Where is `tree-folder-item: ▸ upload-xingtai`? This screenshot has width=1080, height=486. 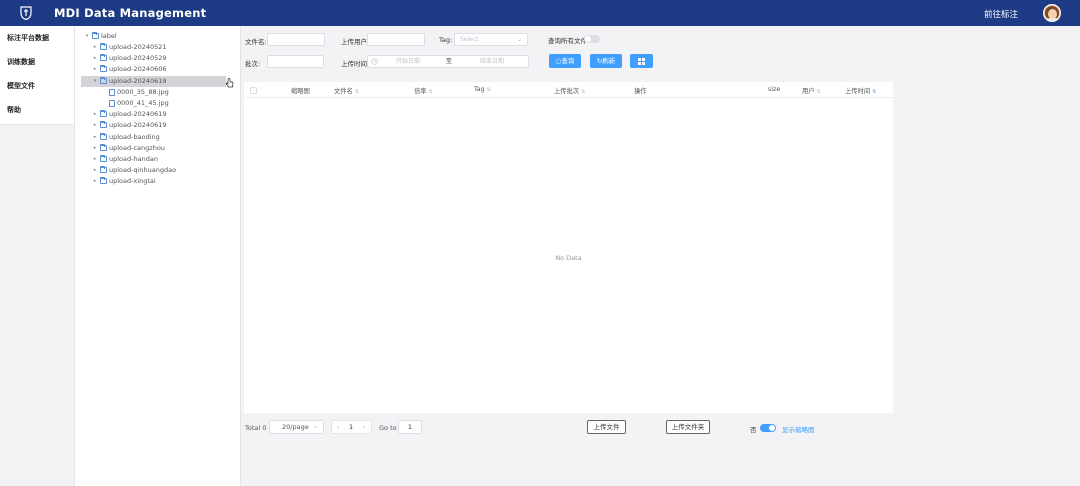 tree-folder-item: ▸ upload-xingtai is located at coordinates (155, 181).